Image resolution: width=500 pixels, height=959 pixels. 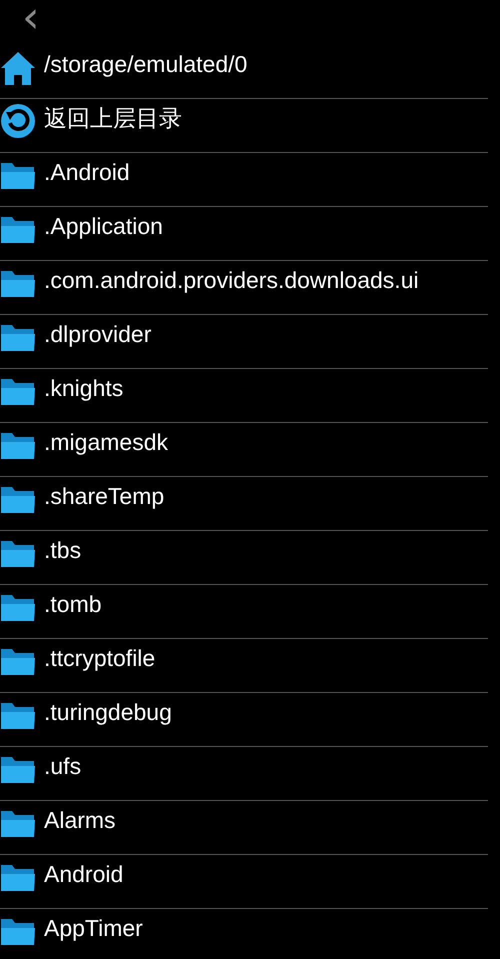 What do you see at coordinates (100, 658) in the screenshot?
I see `item-label: .ttcryptofile` at bounding box center [100, 658].